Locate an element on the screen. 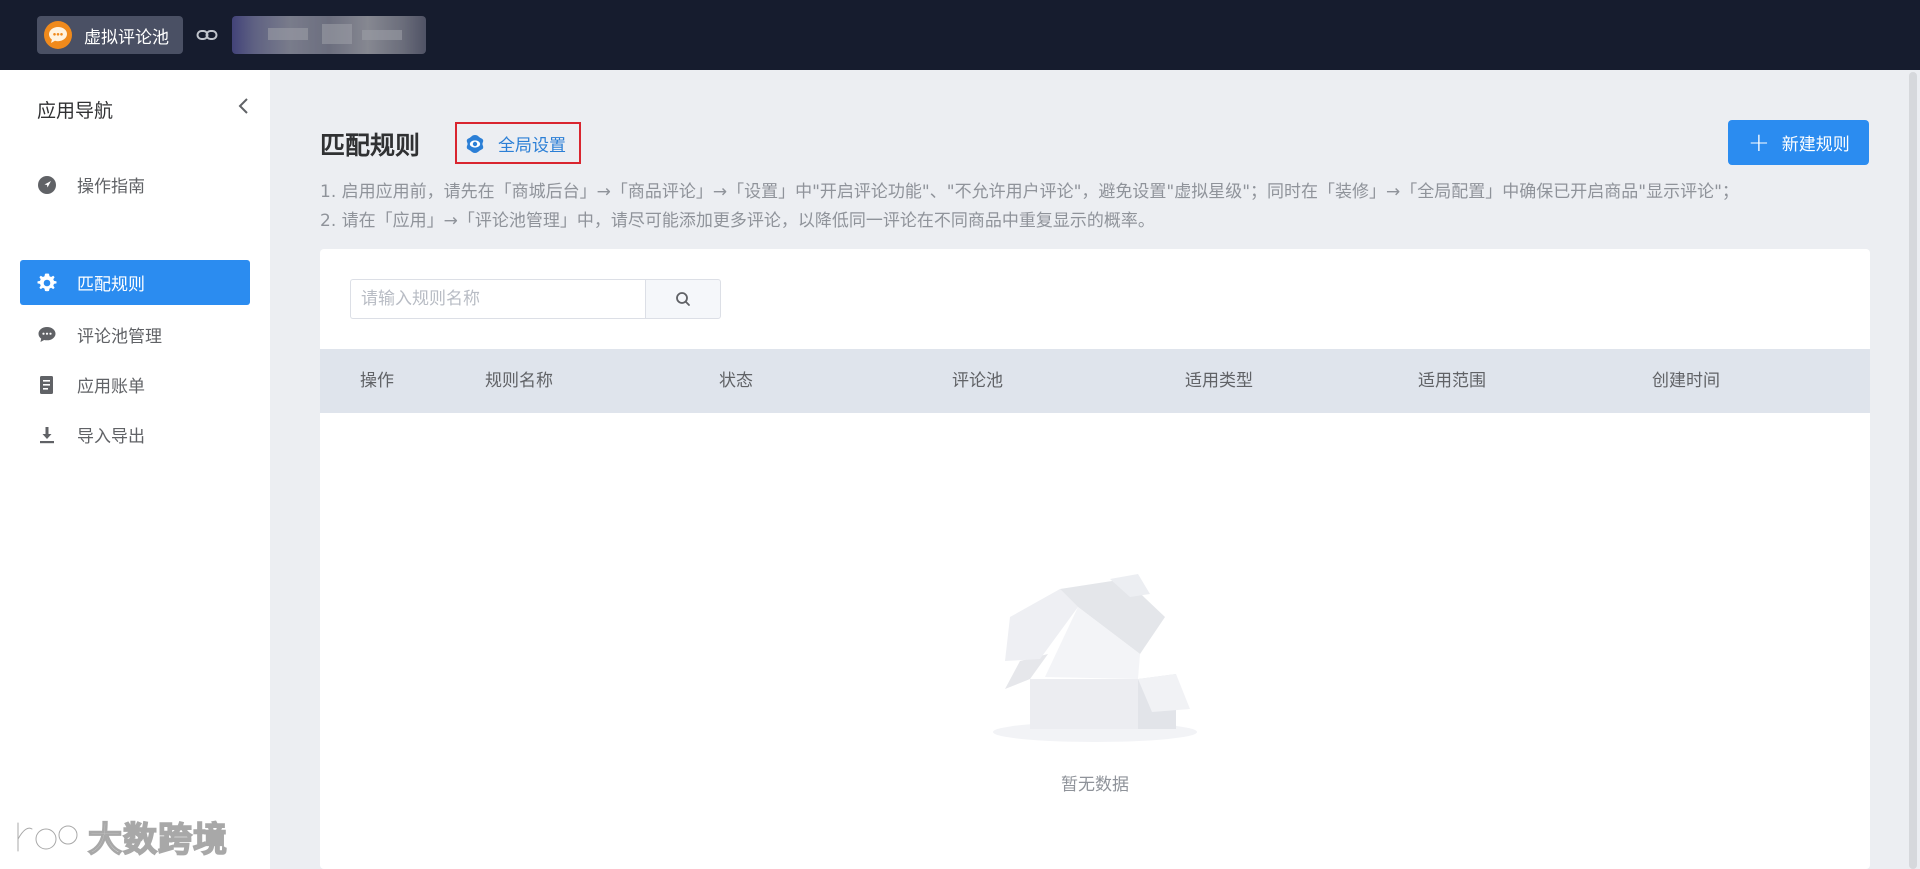 The image size is (1920, 869). app-switcher: 虚拟评论池 is located at coordinates (110, 35).